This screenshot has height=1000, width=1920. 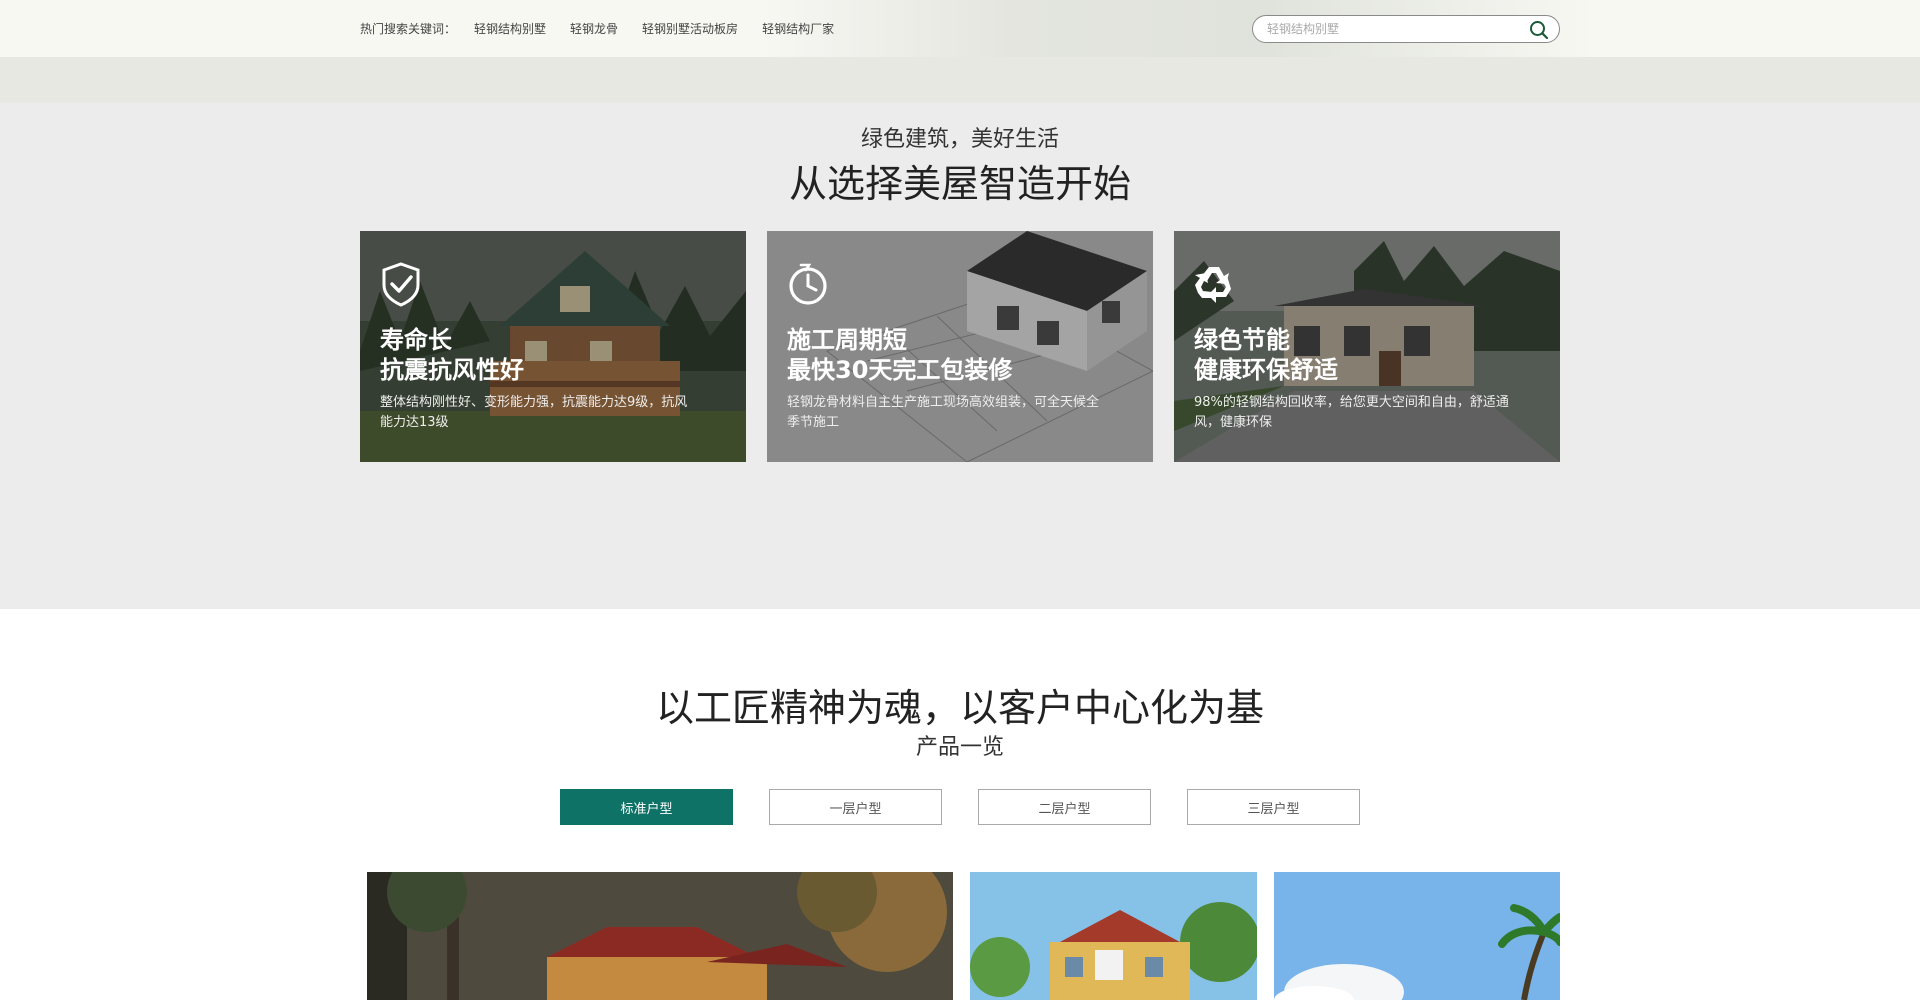 What do you see at coordinates (1064, 807) in the screenshot?
I see `tab-two-floor: 二层户型` at bounding box center [1064, 807].